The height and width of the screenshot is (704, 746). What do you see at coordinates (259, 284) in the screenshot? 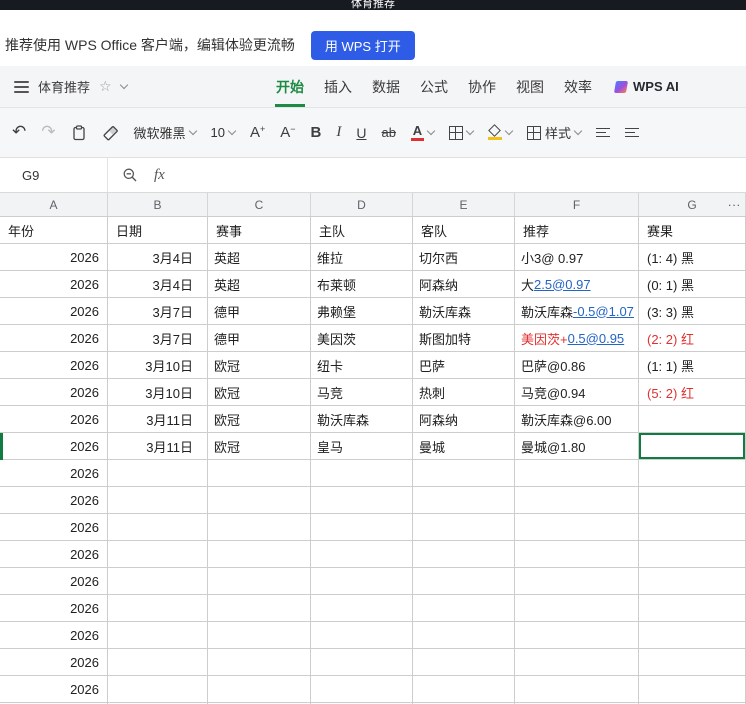
I see `cell-C3: 英超` at bounding box center [259, 284].